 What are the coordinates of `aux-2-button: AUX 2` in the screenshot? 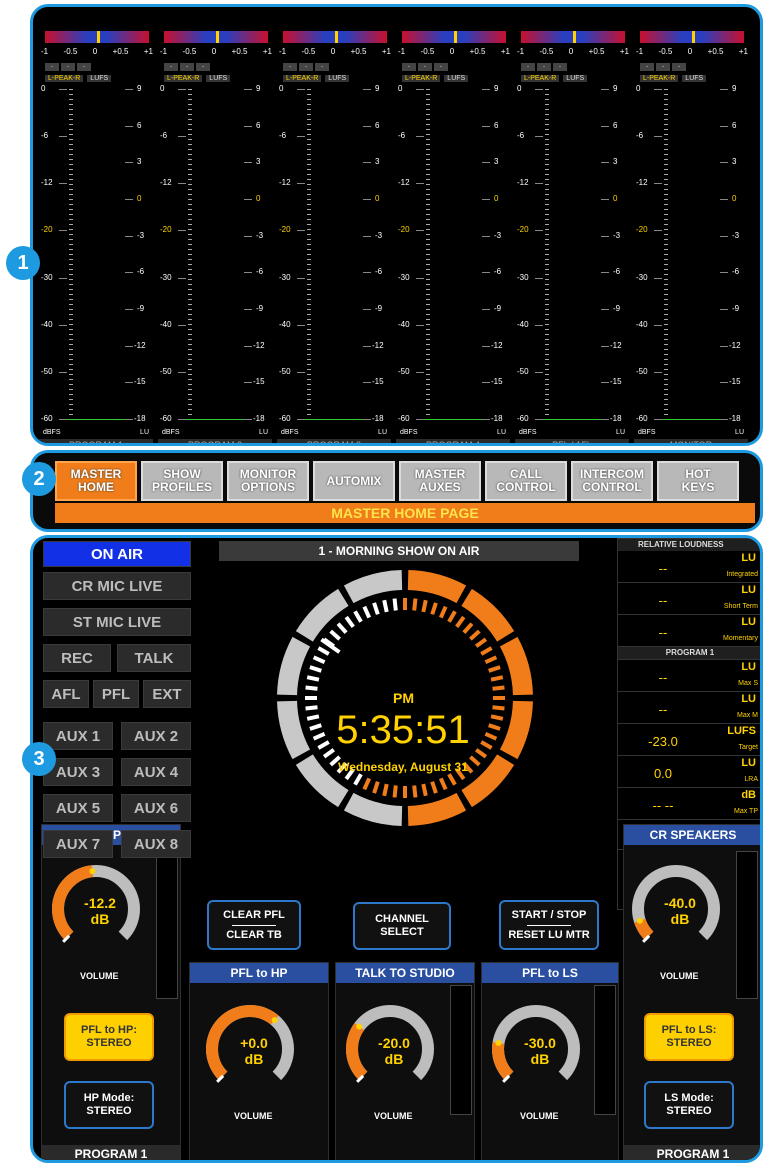 It's located at (156, 736).